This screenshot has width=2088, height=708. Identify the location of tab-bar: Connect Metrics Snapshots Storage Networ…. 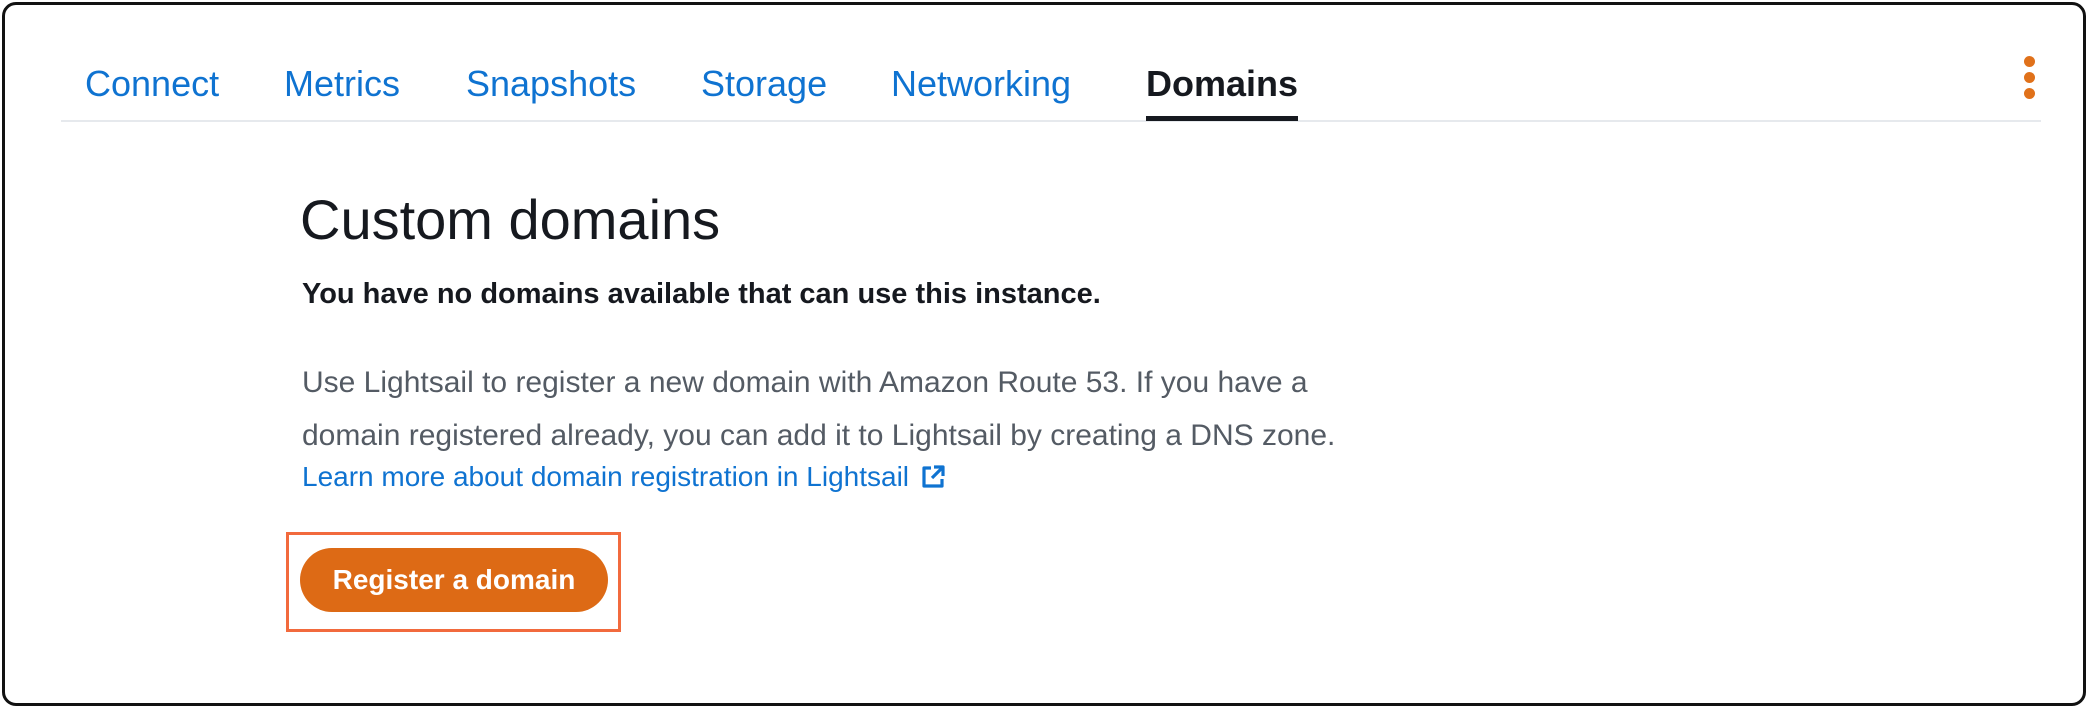
(1051, 83).